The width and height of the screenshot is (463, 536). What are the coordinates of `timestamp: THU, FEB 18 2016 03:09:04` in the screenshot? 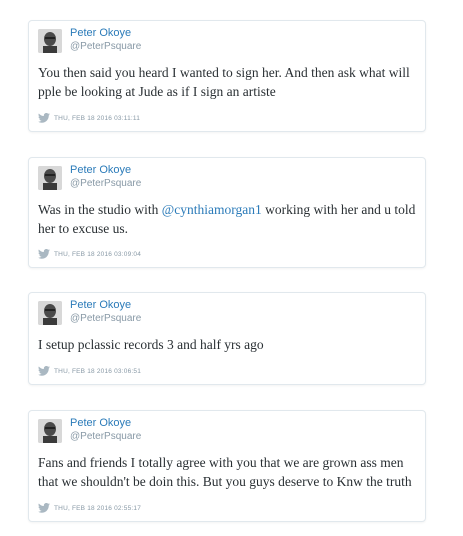 It's located at (97, 254).